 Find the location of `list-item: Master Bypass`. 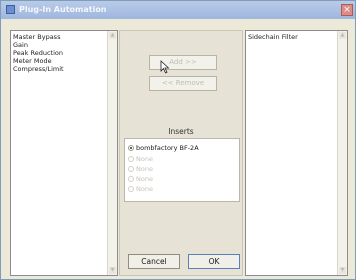

list-item: Master Bypass is located at coordinates (38, 37).